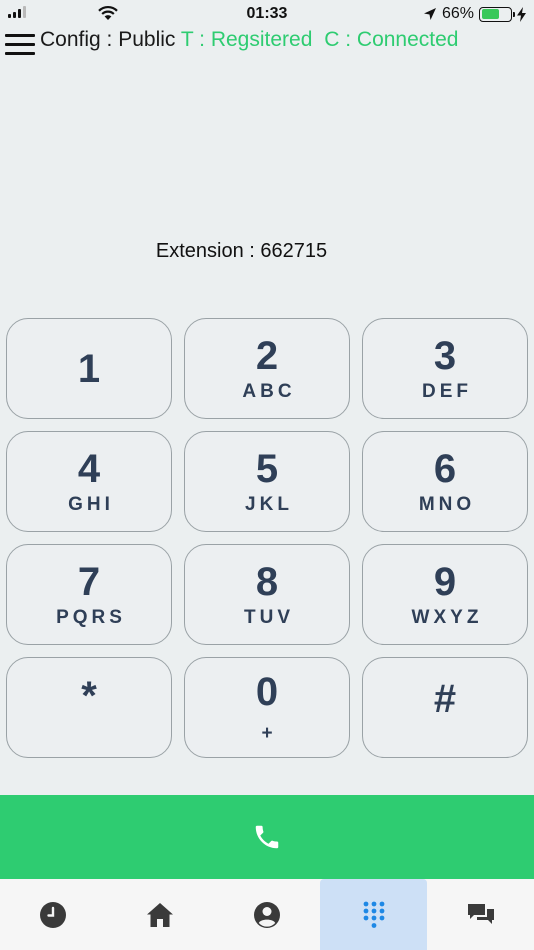 This screenshot has width=534, height=950. I want to click on key-digit: 8, so click(267, 581).